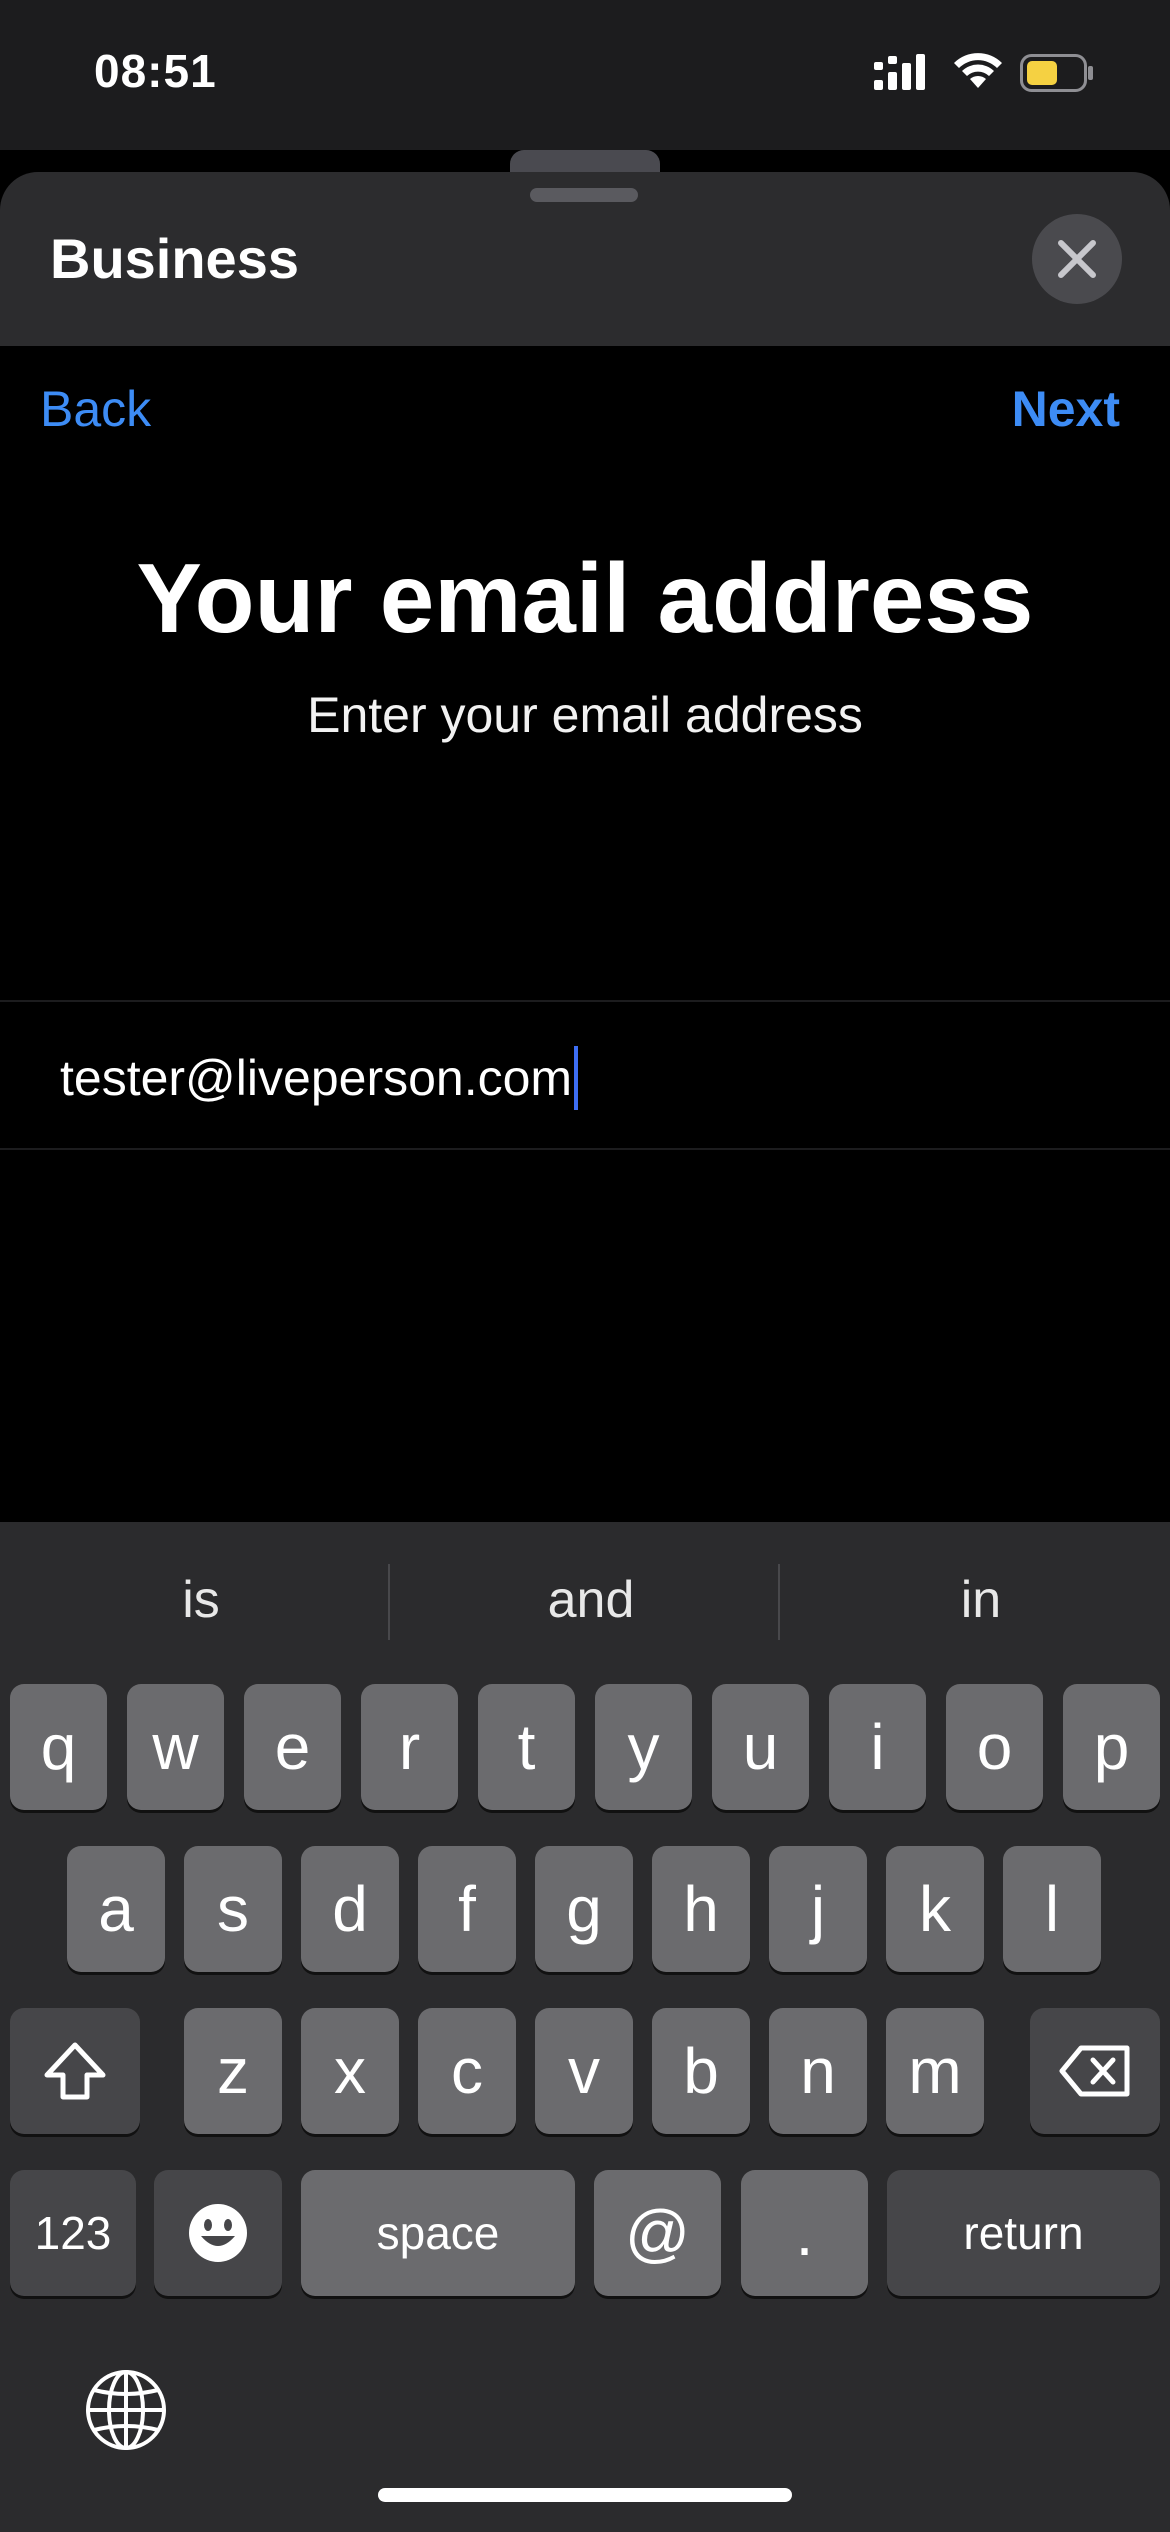 The width and height of the screenshot is (1170, 2532). What do you see at coordinates (760, 1747) in the screenshot?
I see `key-u: u` at bounding box center [760, 1747].